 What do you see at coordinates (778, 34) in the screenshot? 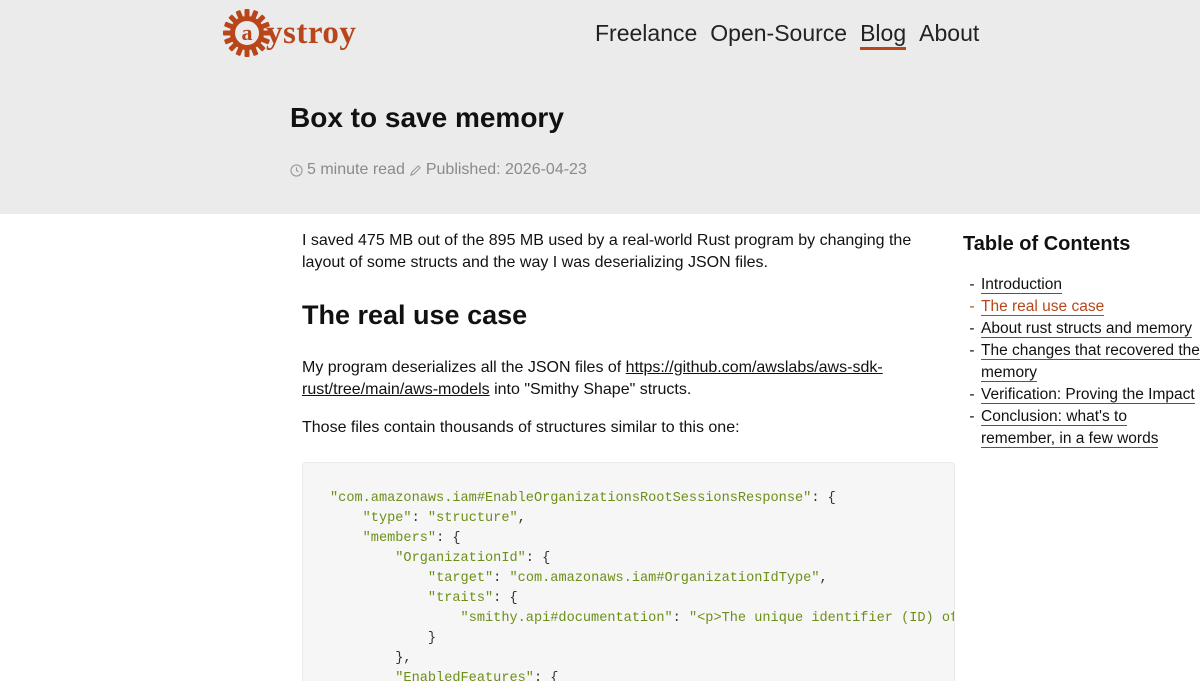
I see `nav-open-source: Open-Source` at bounding box center [778, 34].